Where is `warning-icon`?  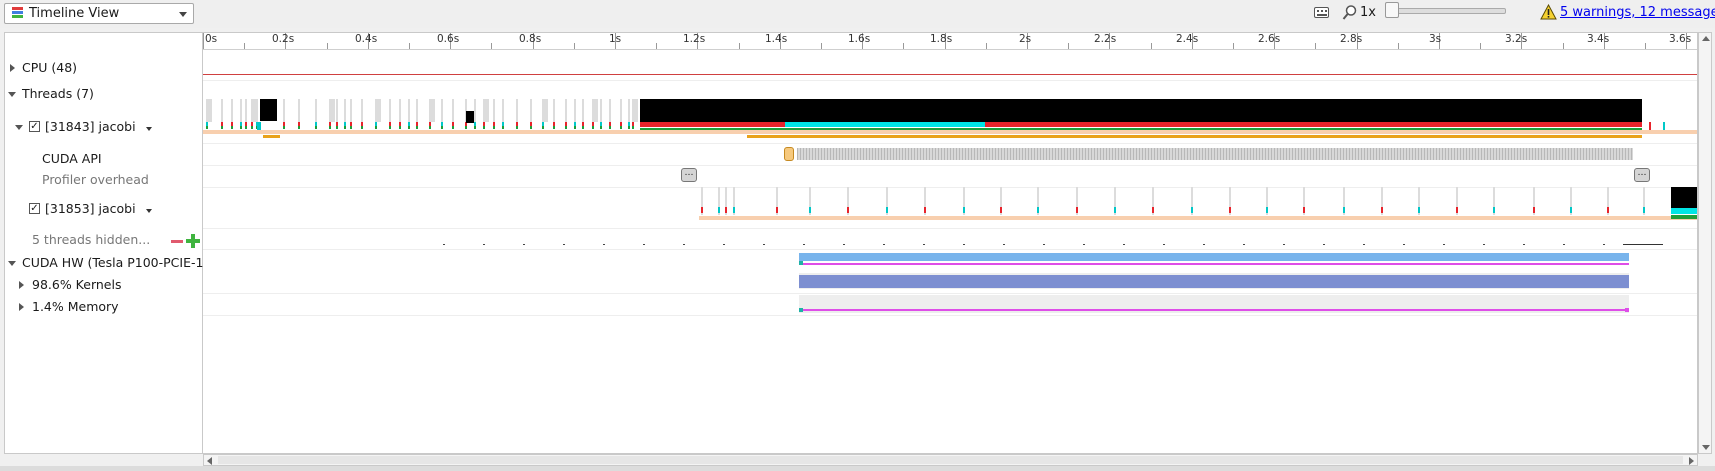
warning-icon is located at coordinates (1548, 12).